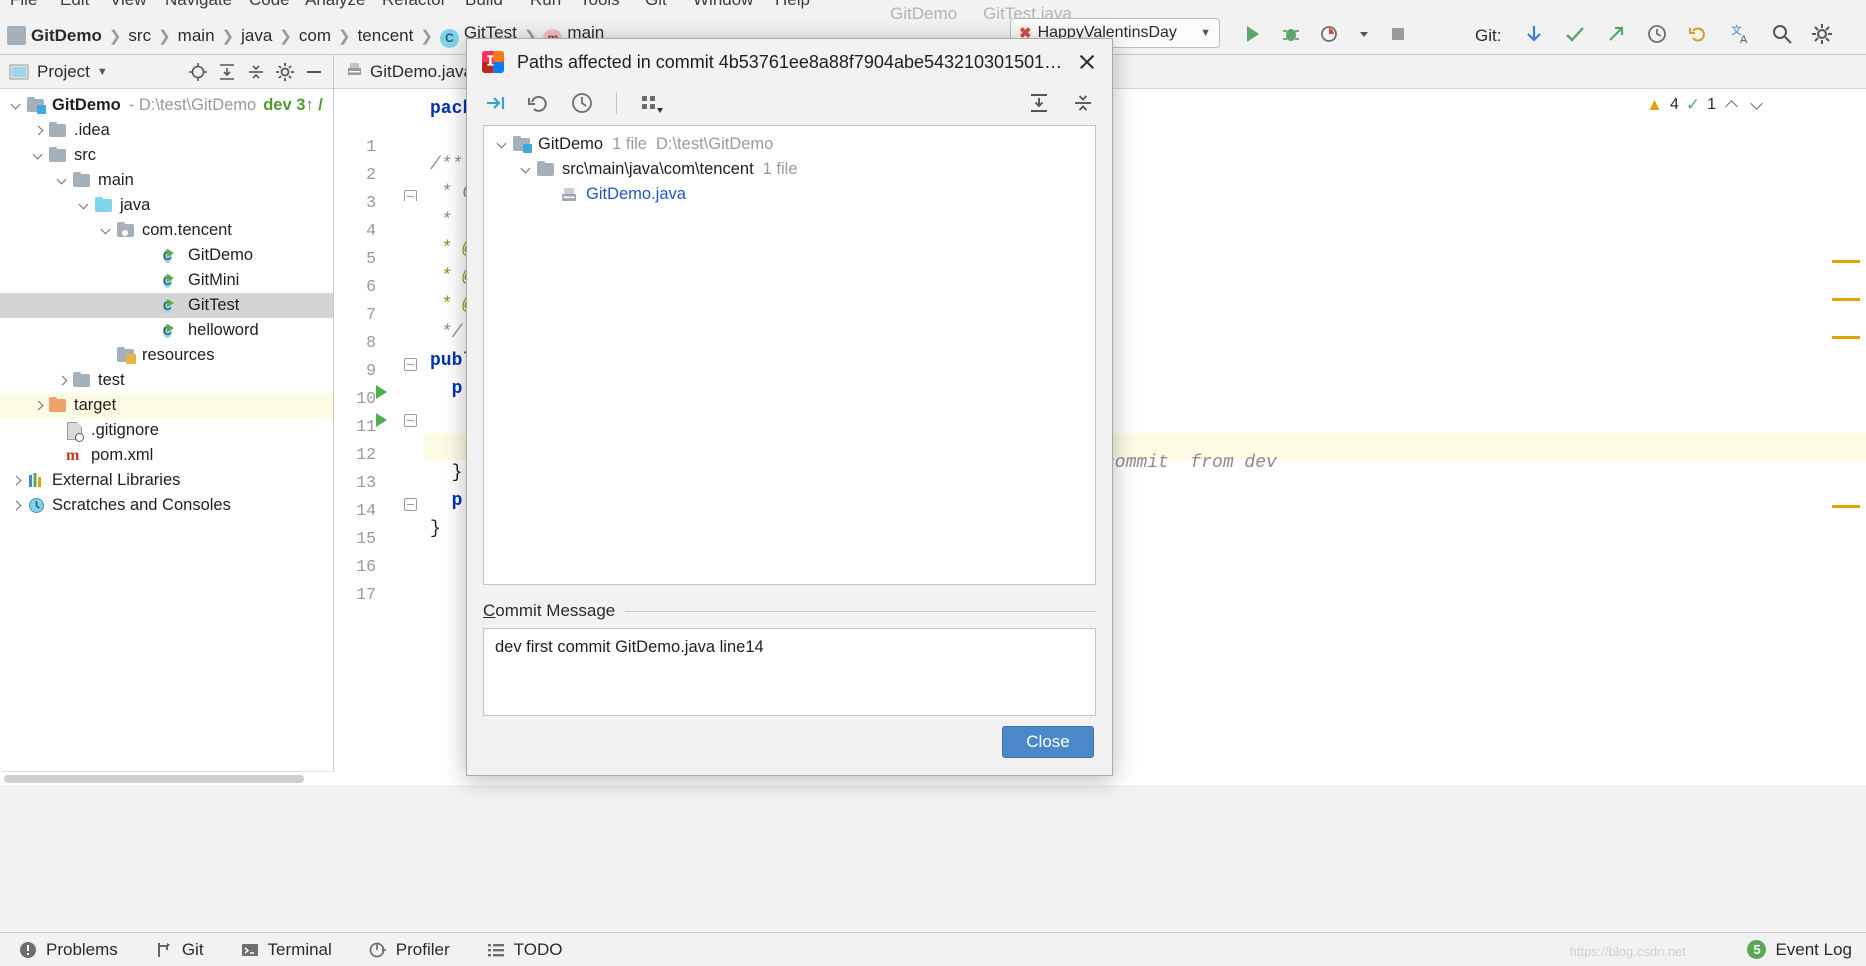  I want to click on status-item-profiler: Profiler, so click(409, 950).